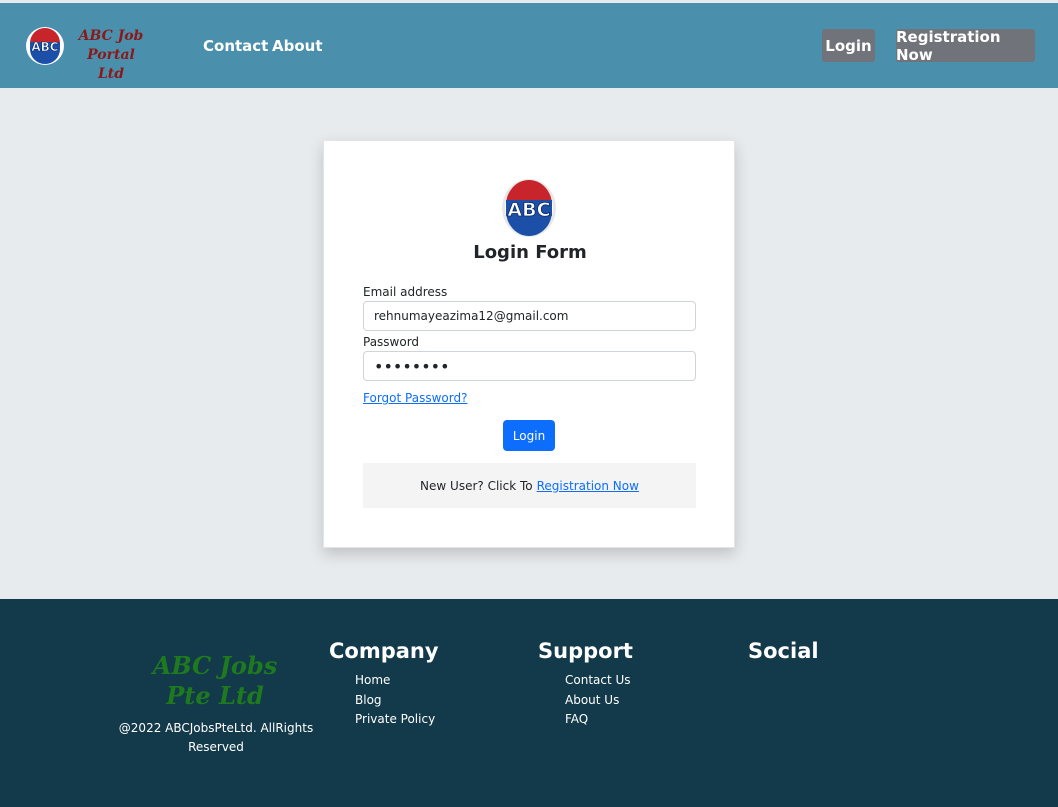 This screenshot has height=807, width=1058. Describe the element at coordinates (529, 366) in the screenshot. I see `password-field: ••••••••` at that location.